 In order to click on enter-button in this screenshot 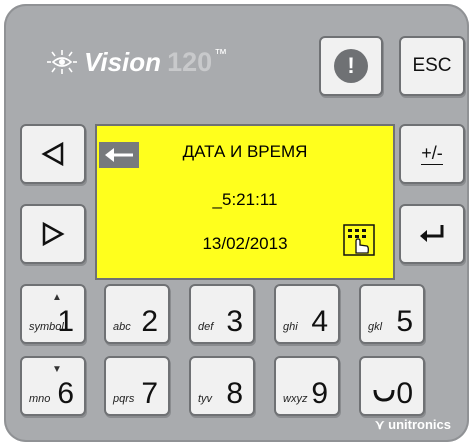, I will do `click(432, 234)`.